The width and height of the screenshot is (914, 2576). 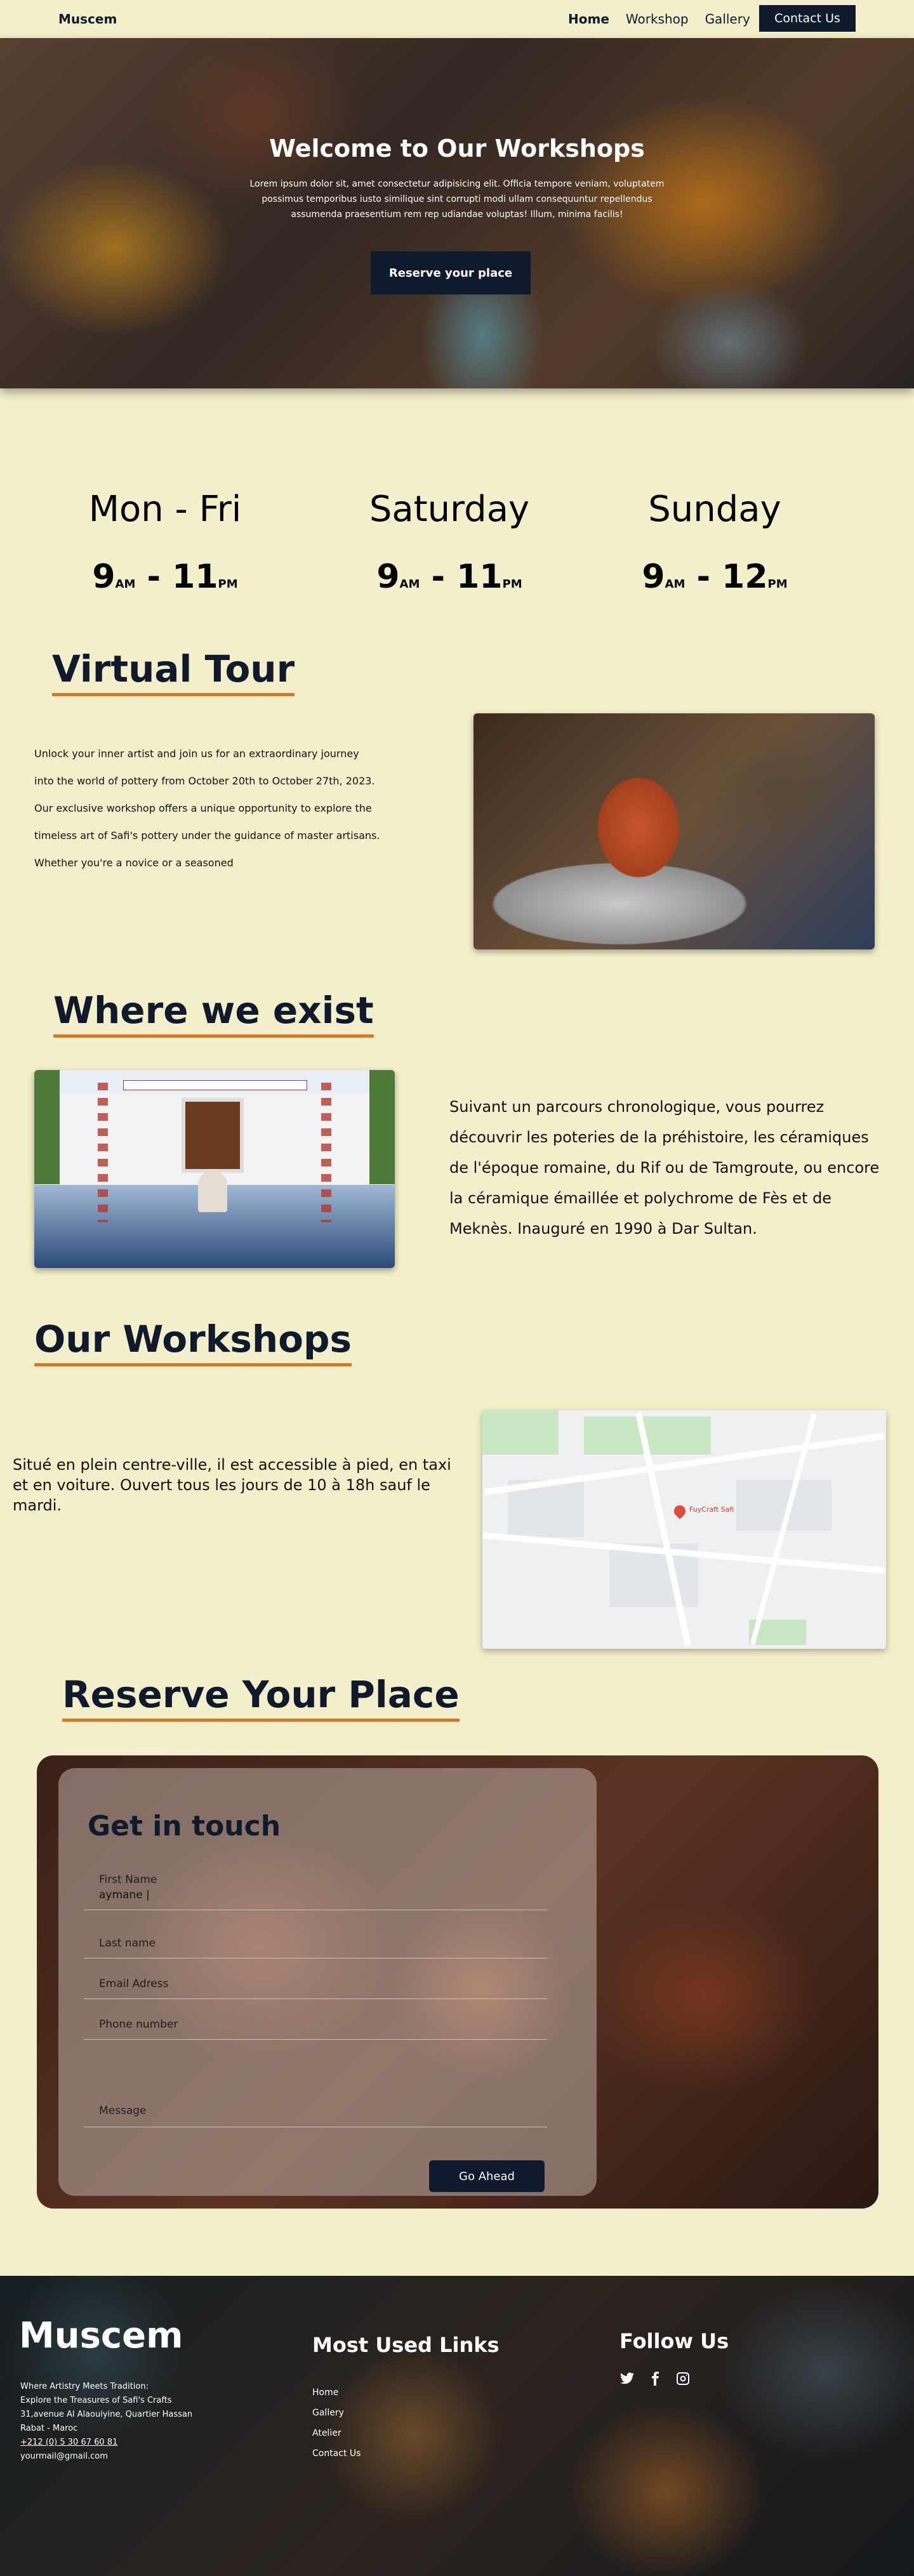 What do you see at coordinates (683, 2379) in the screenshot?
I see `instagram-icon` at bounding box center [683, 2379].